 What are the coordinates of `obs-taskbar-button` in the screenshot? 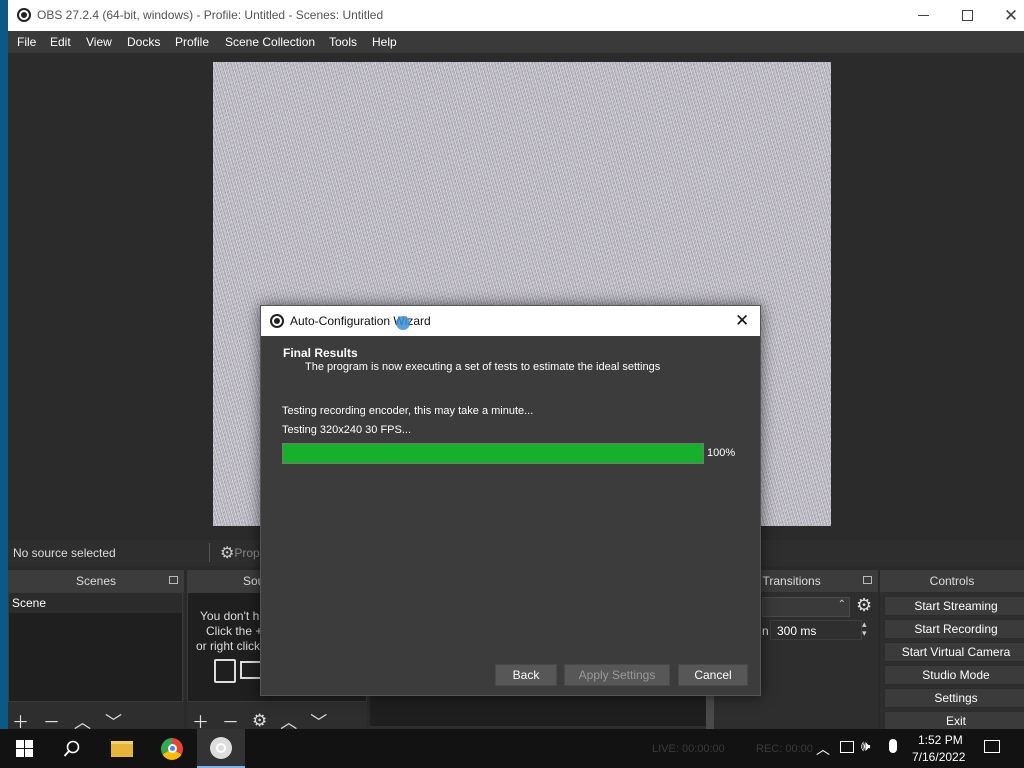 It's located at (221, 748).